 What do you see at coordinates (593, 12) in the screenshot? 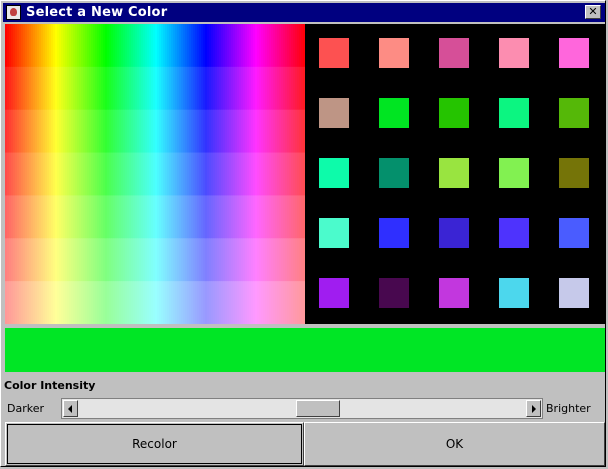
I see `close-button: ✕` at bounding box center [593, 12].